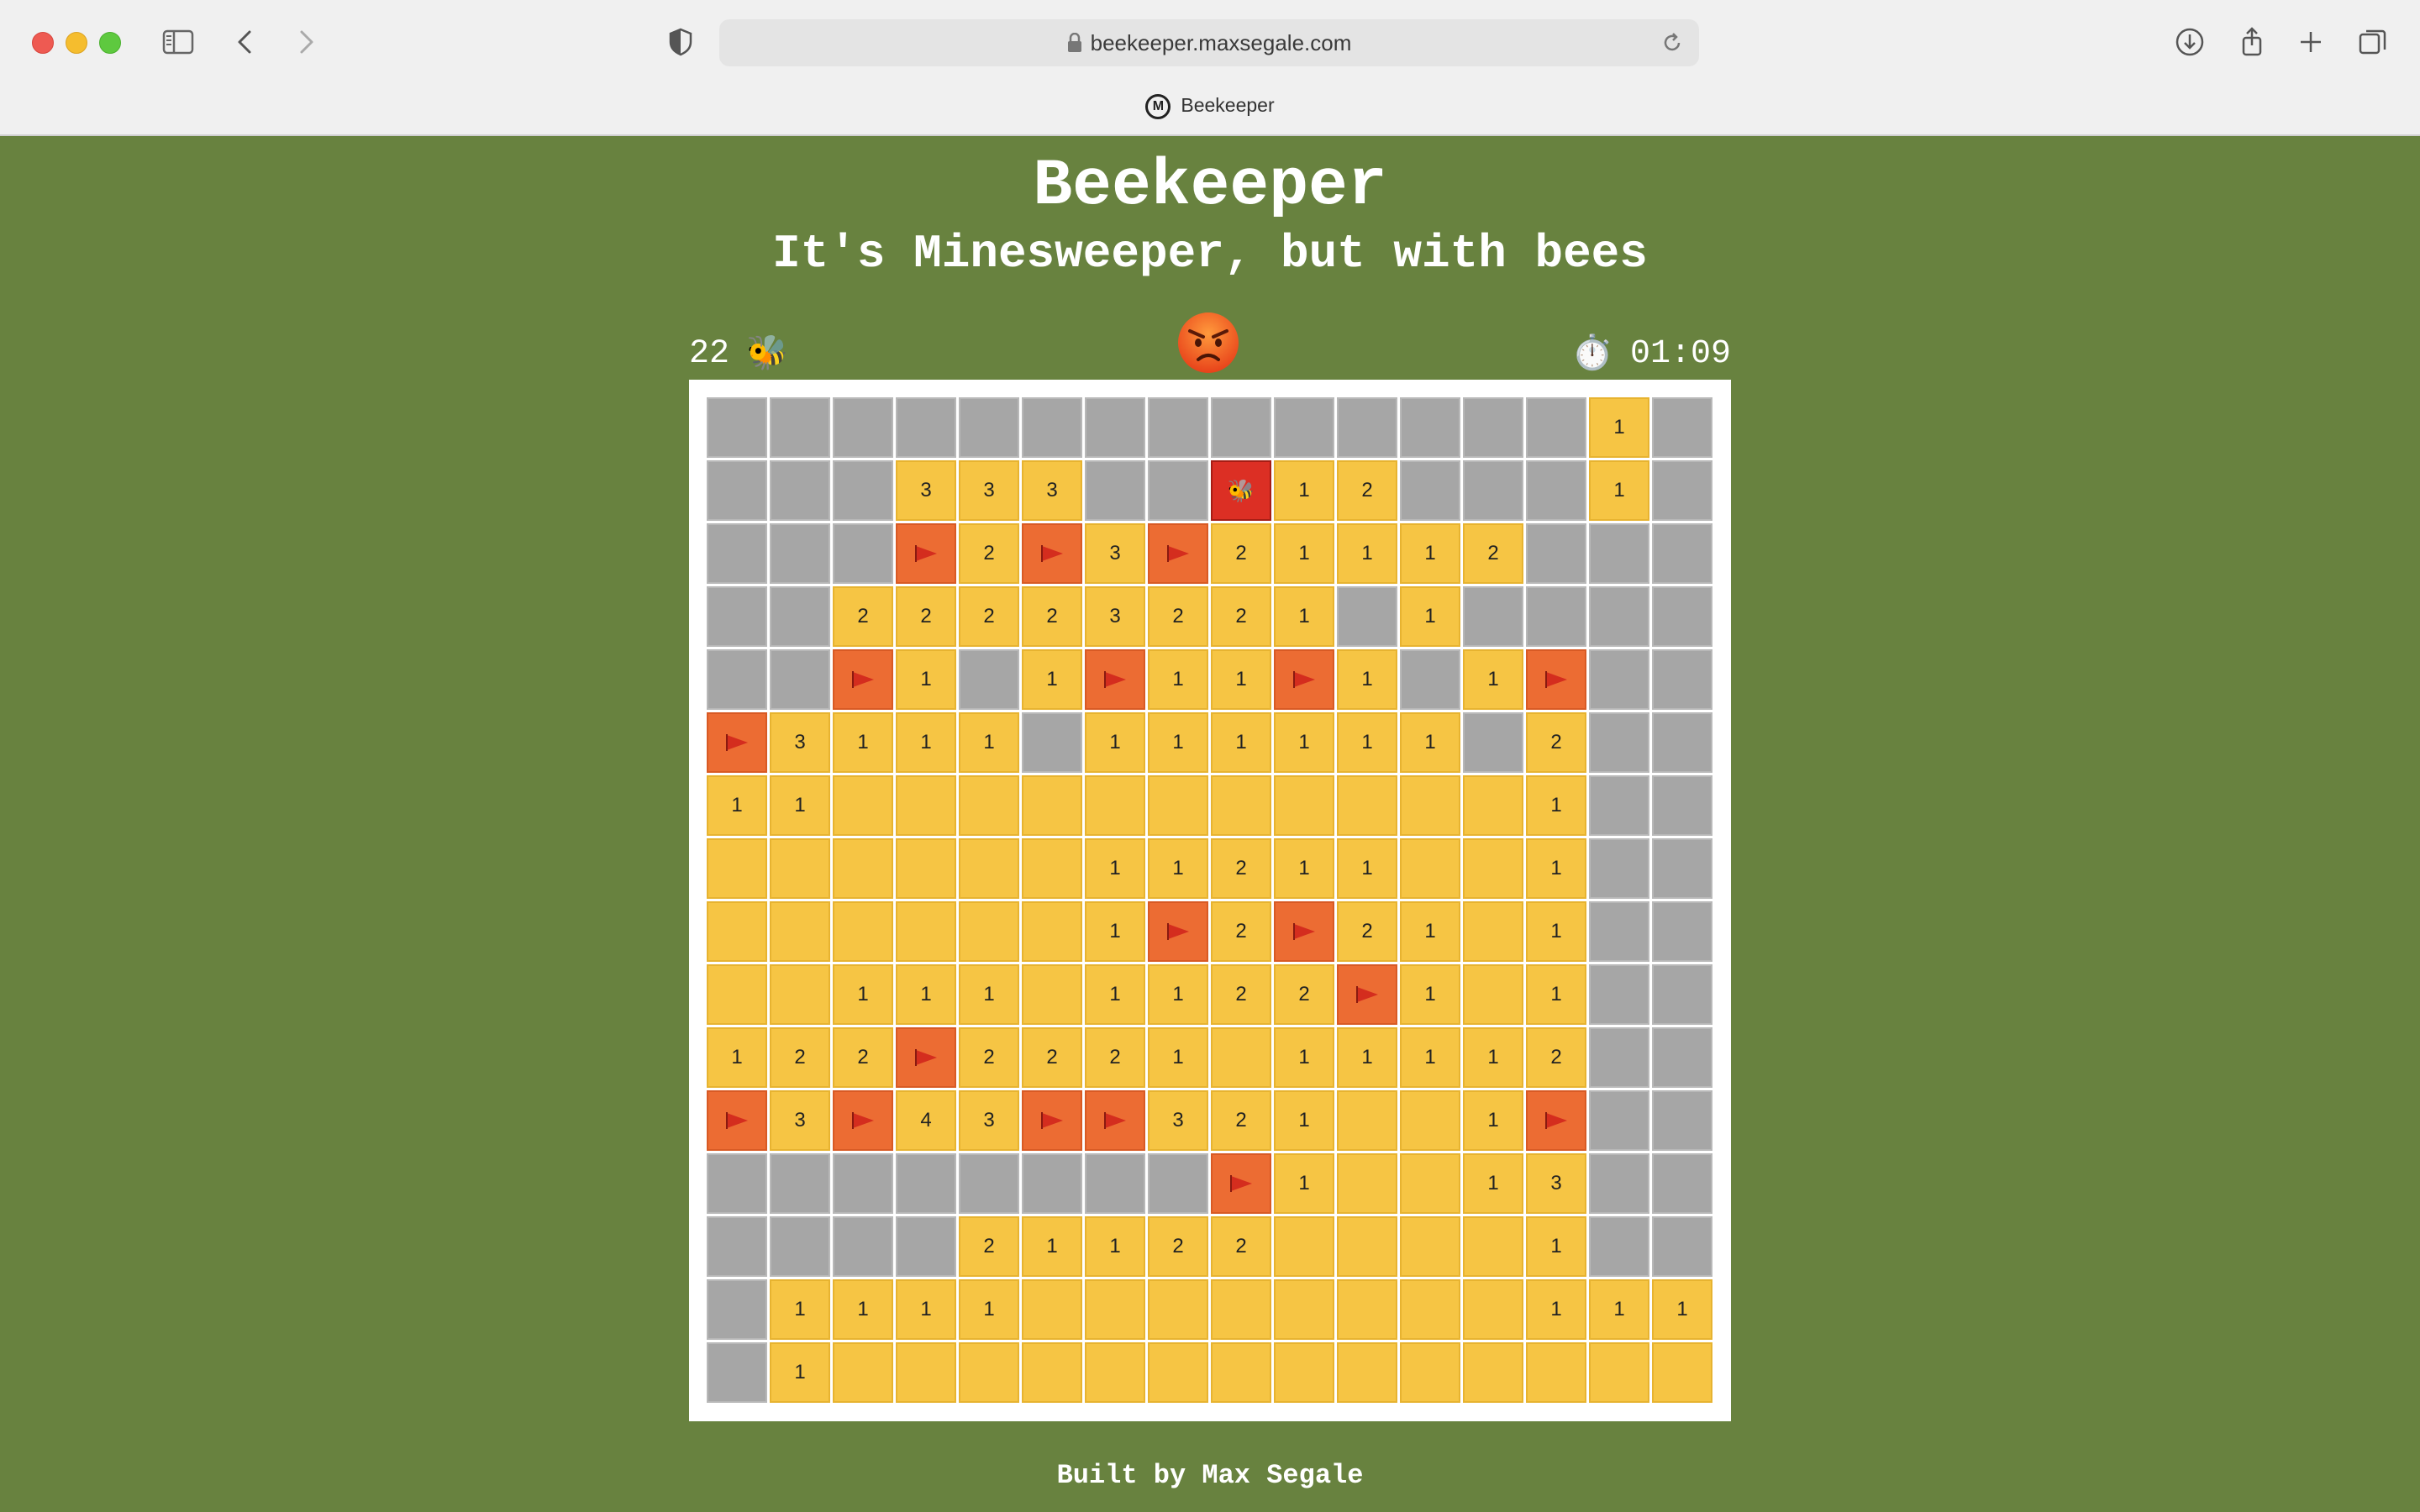 Image resolution: width=2420 pixels, height=1512 pixels. Describe the element at coordinates (1241, 490) in the screenshot. I see `bee-cell: 🐝` at that location.